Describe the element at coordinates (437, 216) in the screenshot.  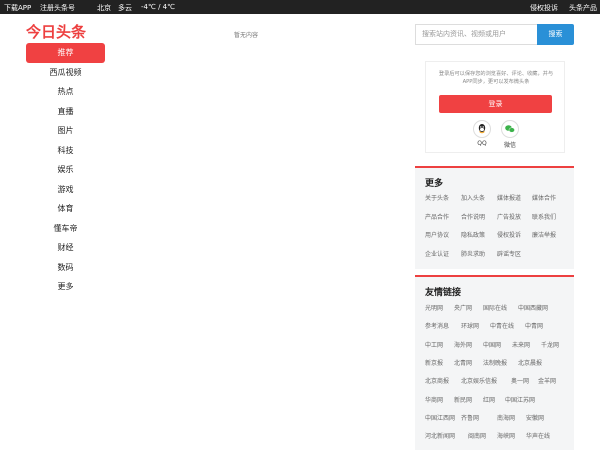
I see `more-link: 产品合作` at that location.